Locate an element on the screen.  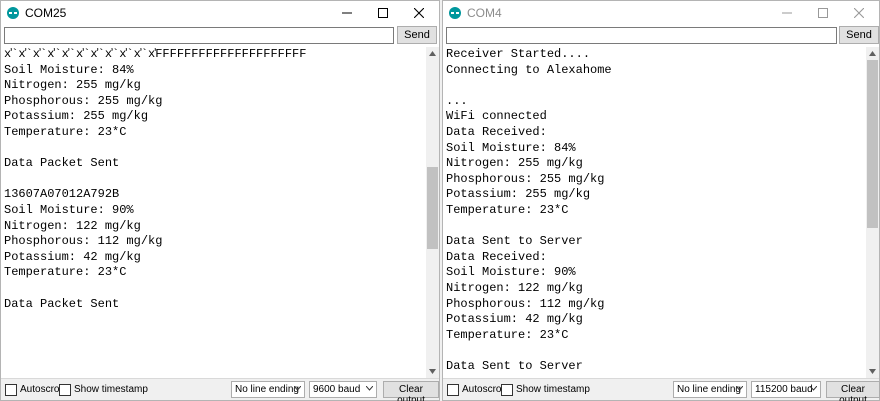
window-title: COM25 is located at coordinates (46, 13).